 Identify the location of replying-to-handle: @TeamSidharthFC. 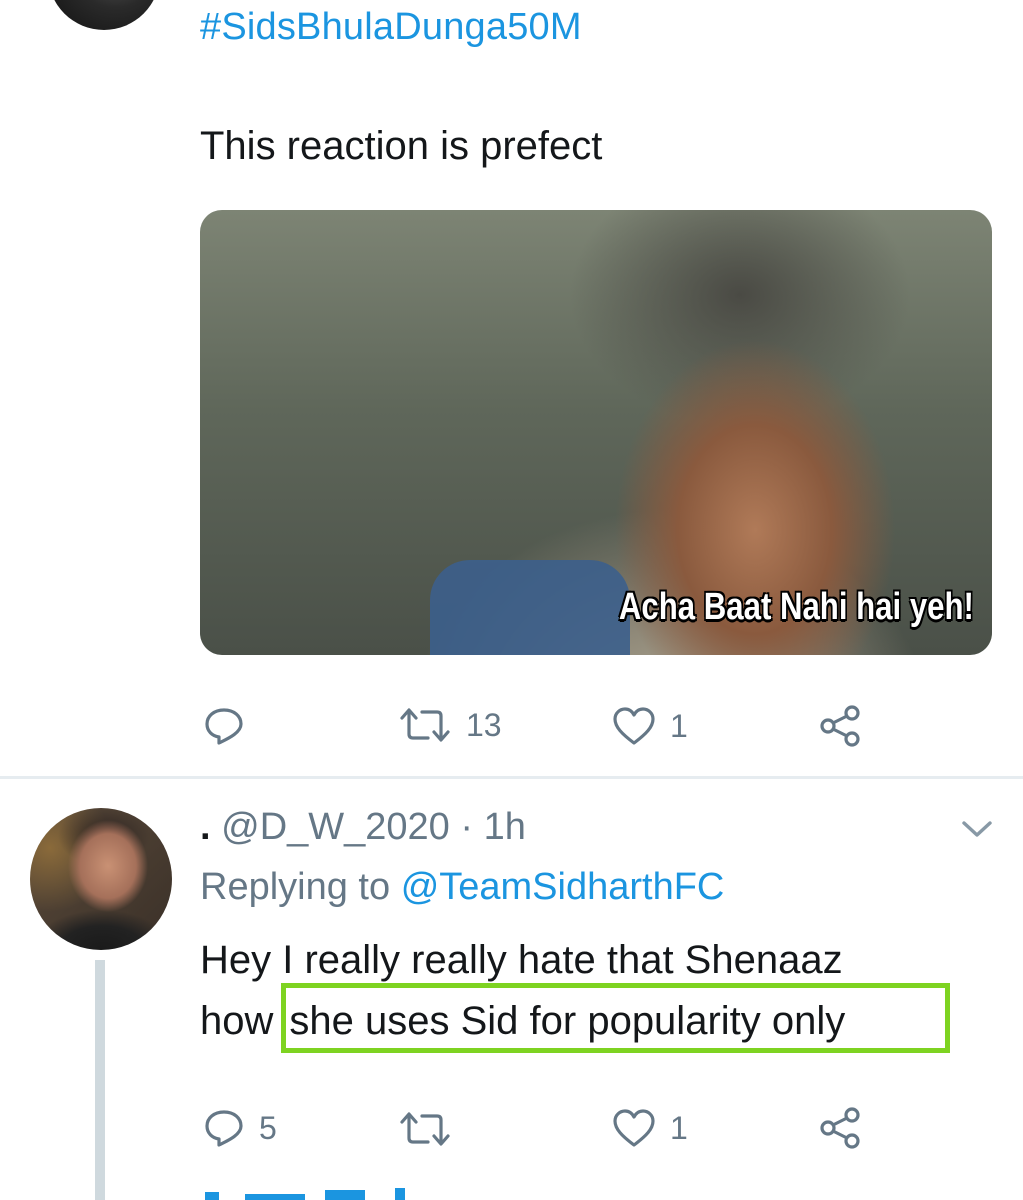
(563, 887).